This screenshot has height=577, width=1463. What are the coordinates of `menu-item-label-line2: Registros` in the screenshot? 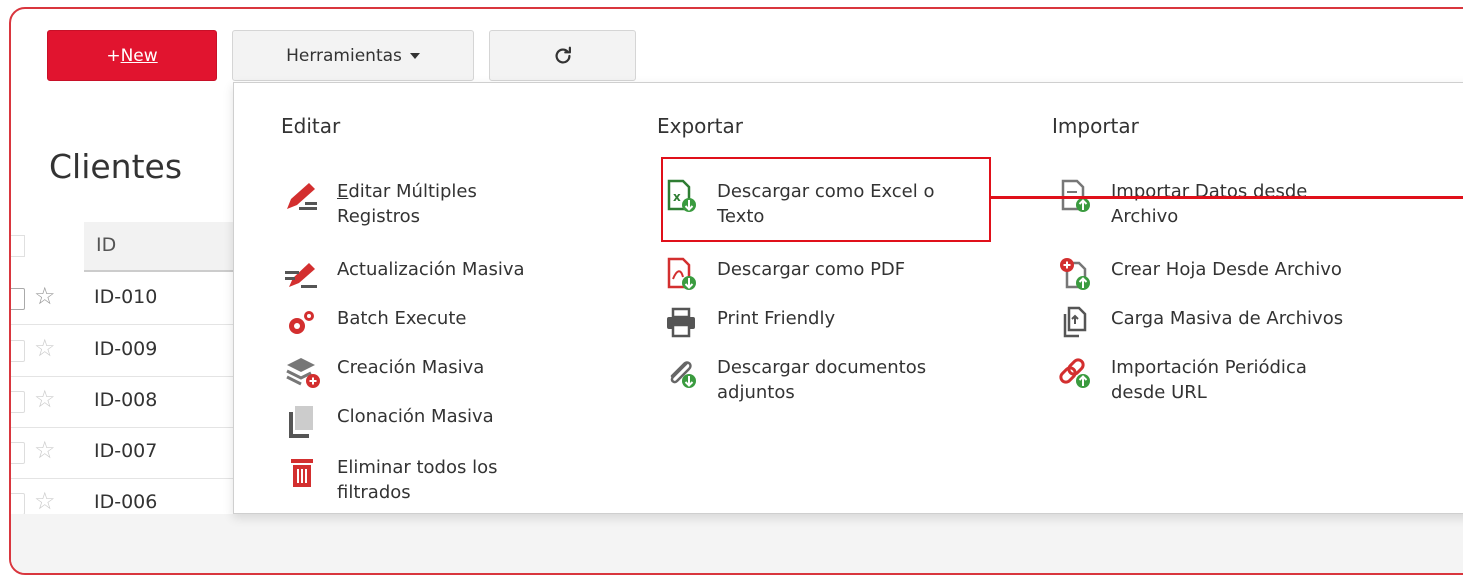 It's located at (379, 216).